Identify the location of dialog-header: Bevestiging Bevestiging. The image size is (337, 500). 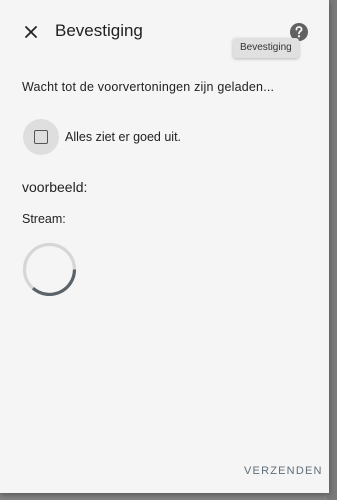
(164, 30).